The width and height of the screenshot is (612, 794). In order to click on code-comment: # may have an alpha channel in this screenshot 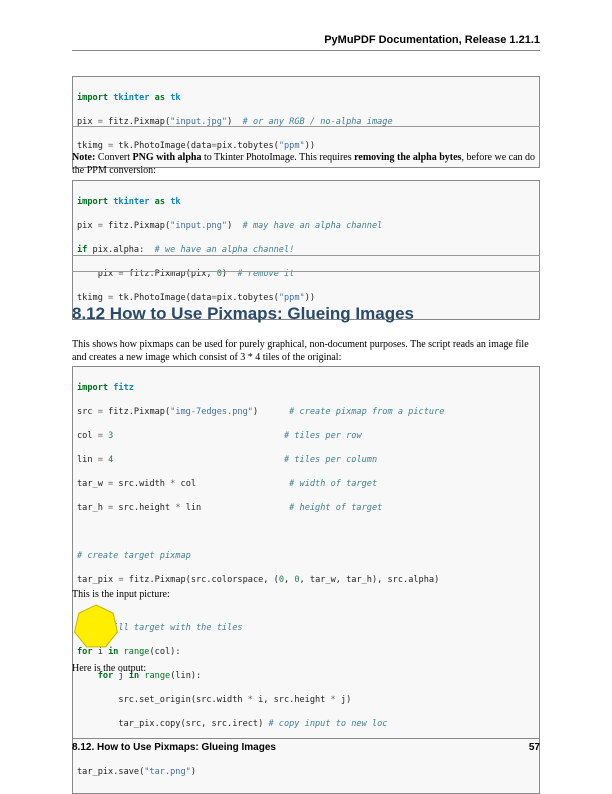, I will do `click(312, 226)`.